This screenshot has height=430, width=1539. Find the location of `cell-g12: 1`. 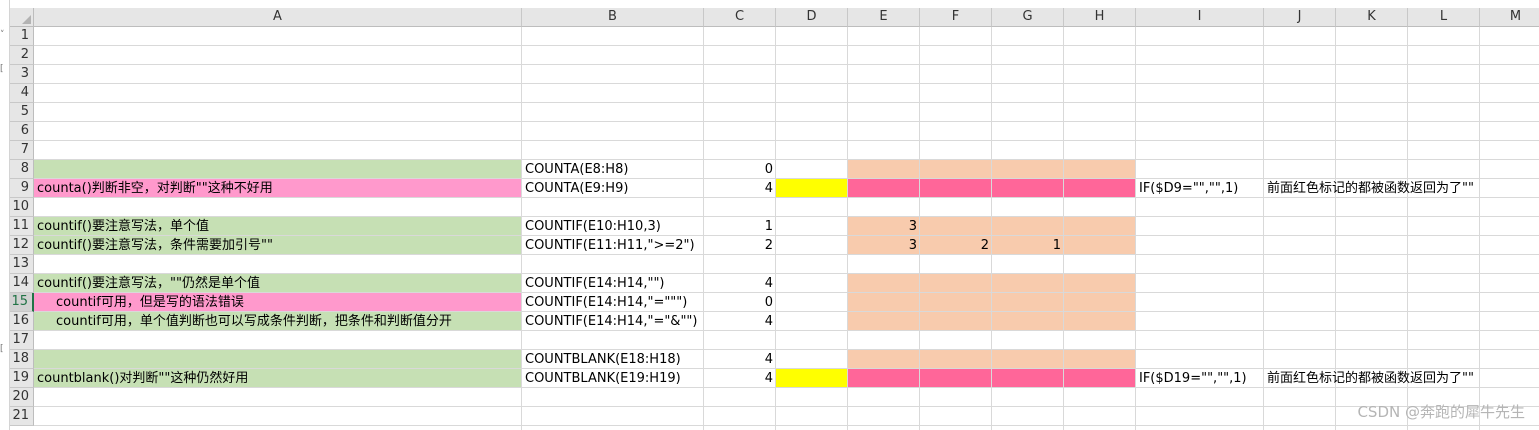

cell-g12: 1 is located at coordinates (1028, 245).